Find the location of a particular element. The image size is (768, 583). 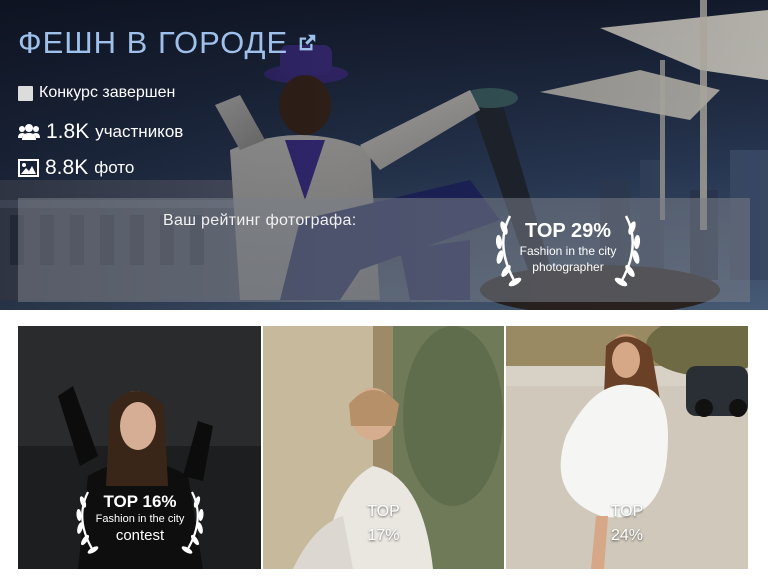

photographer-badge-top: TOP 29% is located at coordinates (568, 231).